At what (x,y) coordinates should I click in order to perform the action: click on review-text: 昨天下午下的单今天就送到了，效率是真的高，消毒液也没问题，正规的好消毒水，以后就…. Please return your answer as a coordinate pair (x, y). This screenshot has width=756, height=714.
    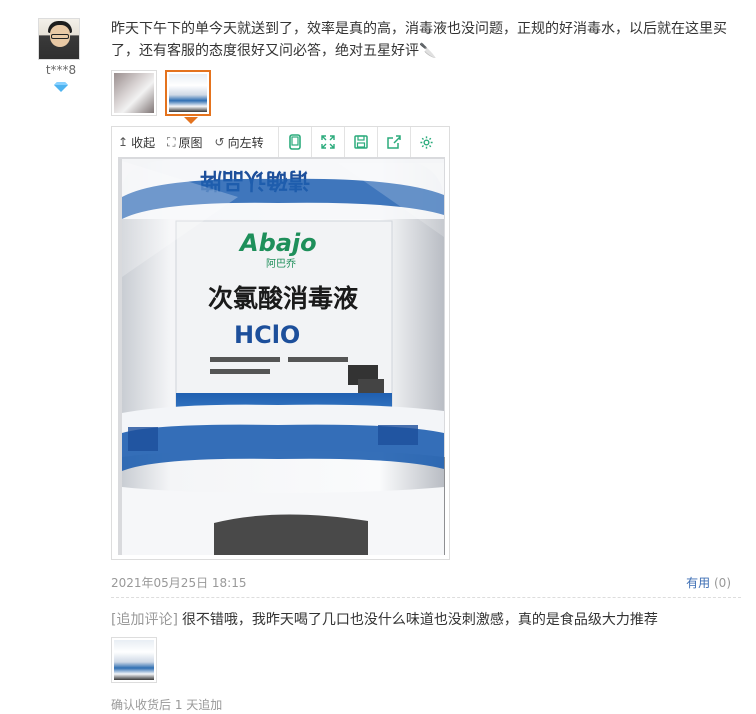
    Looking at the image, I should click on (419, 40).